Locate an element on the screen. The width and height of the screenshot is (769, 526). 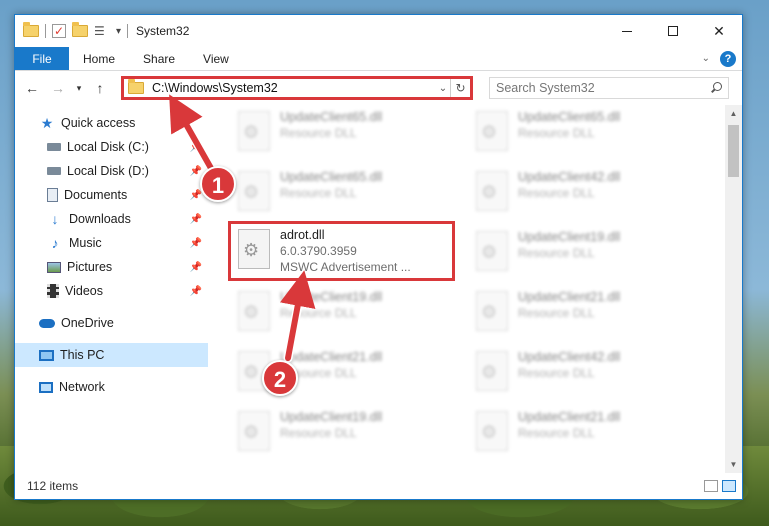
sidebar-item-label: Quick access is located at coordinates (98, 123).